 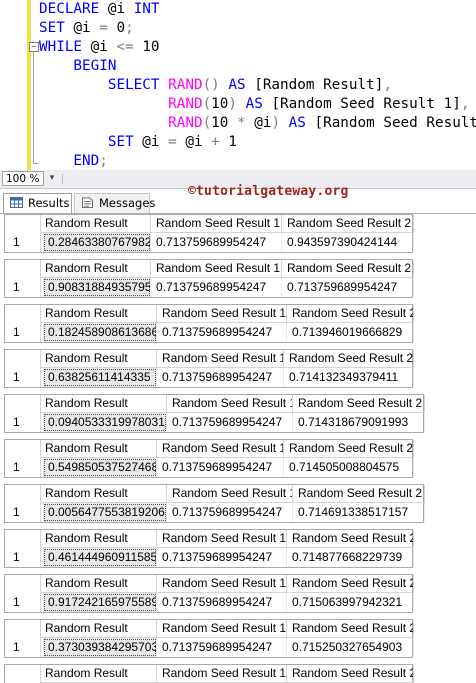 I want to click on grid-cell: 0.0940533319978031, so click(x=105, y=422).